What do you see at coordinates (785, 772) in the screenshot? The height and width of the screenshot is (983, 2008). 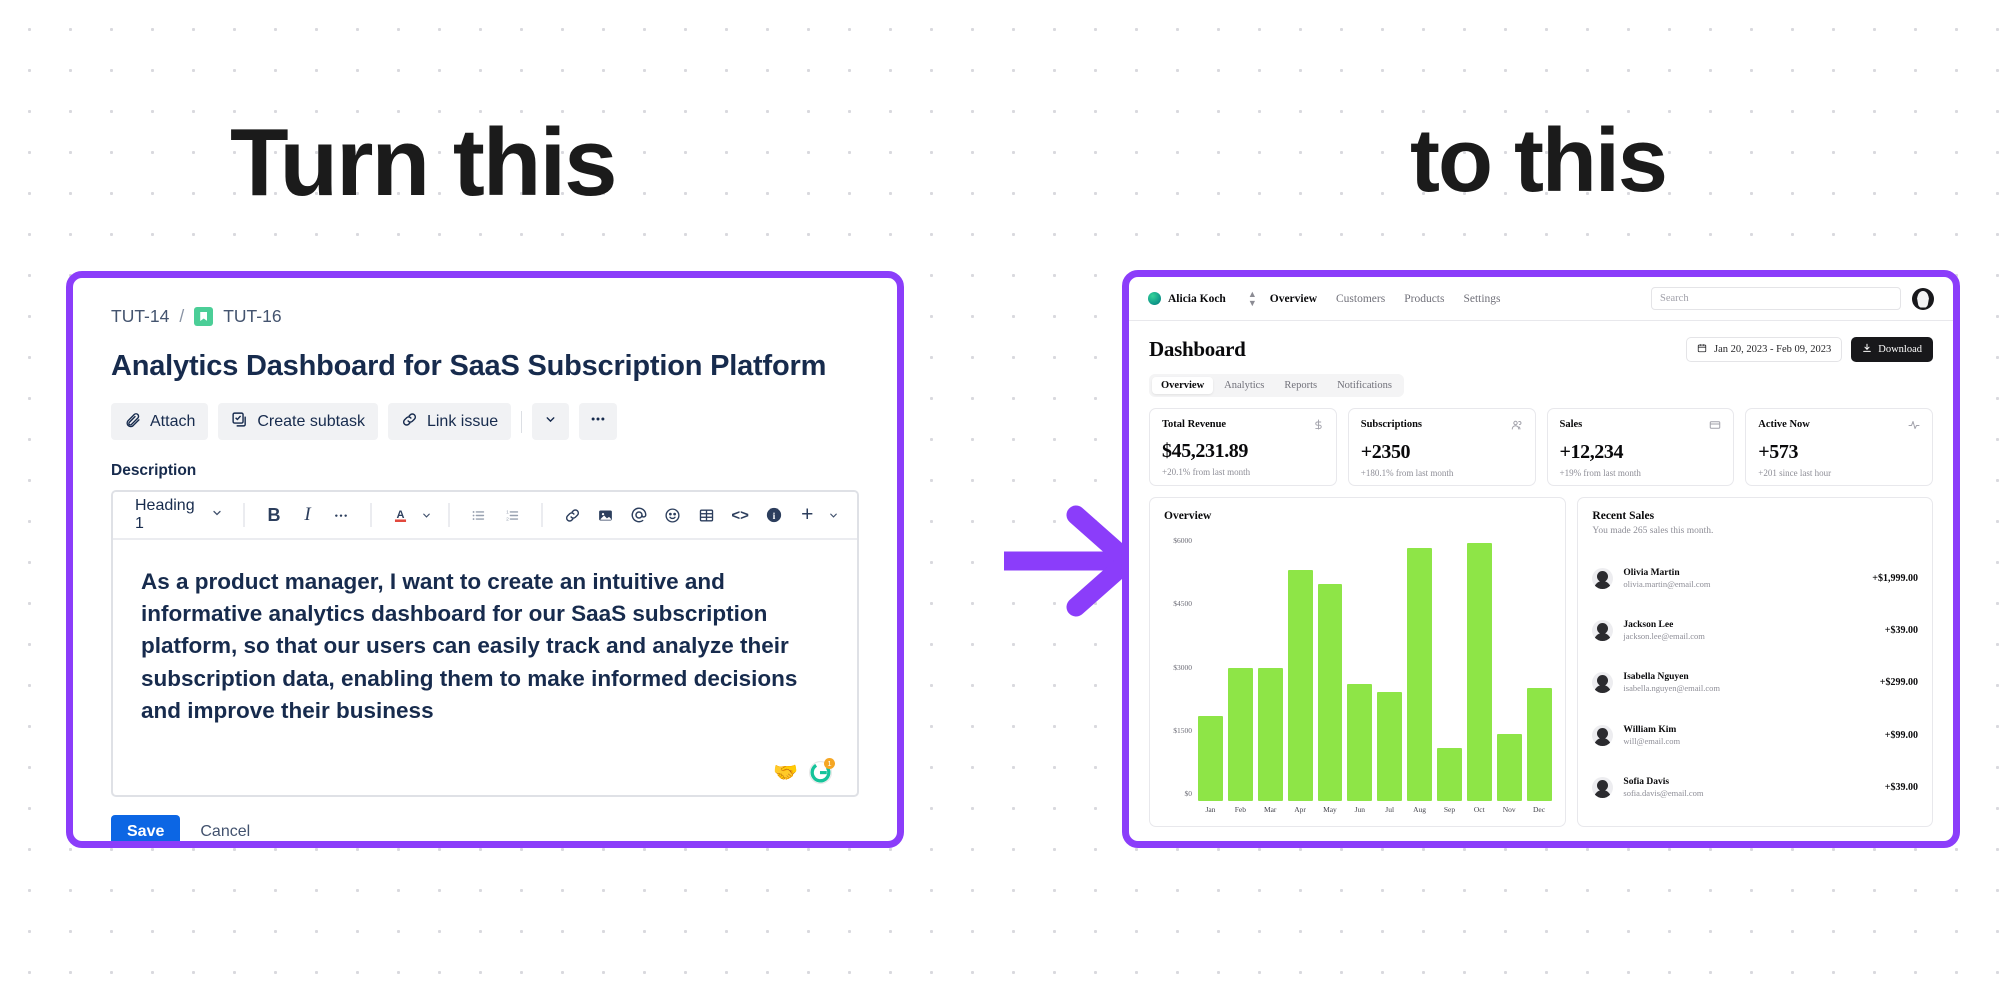 I see `handshake-emoji-icon: 🤝` at bounding box center [785, 772].